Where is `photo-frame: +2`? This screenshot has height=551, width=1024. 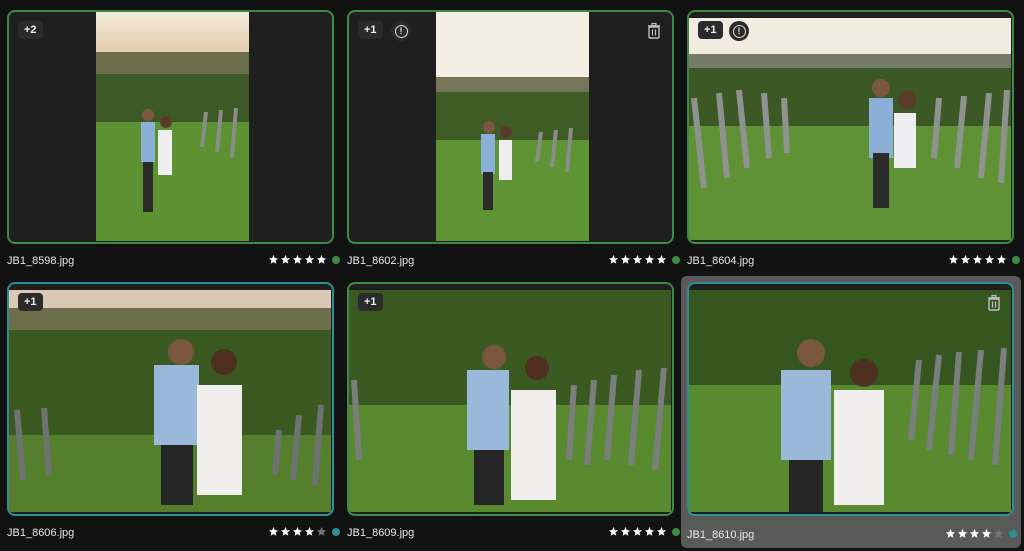
photo-frame: +2 is located at coordinates (170, 127).